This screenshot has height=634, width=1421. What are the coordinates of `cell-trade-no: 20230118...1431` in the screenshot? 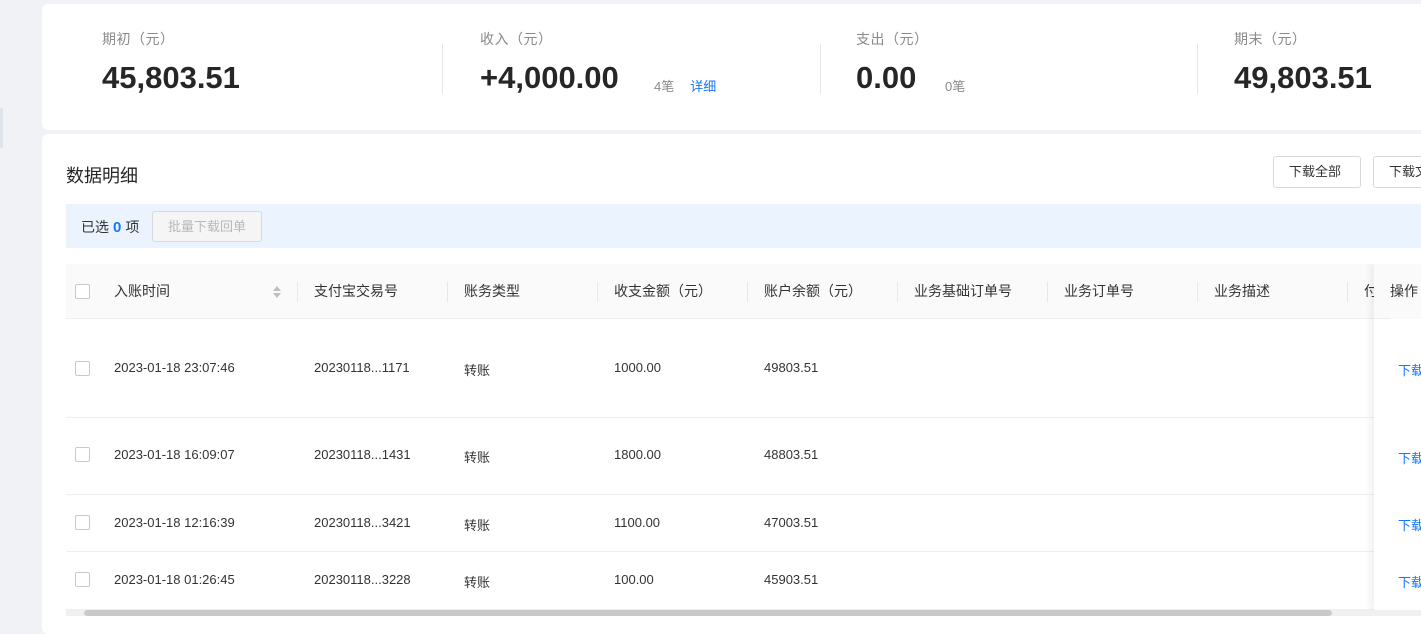 It's located at (362, 454).